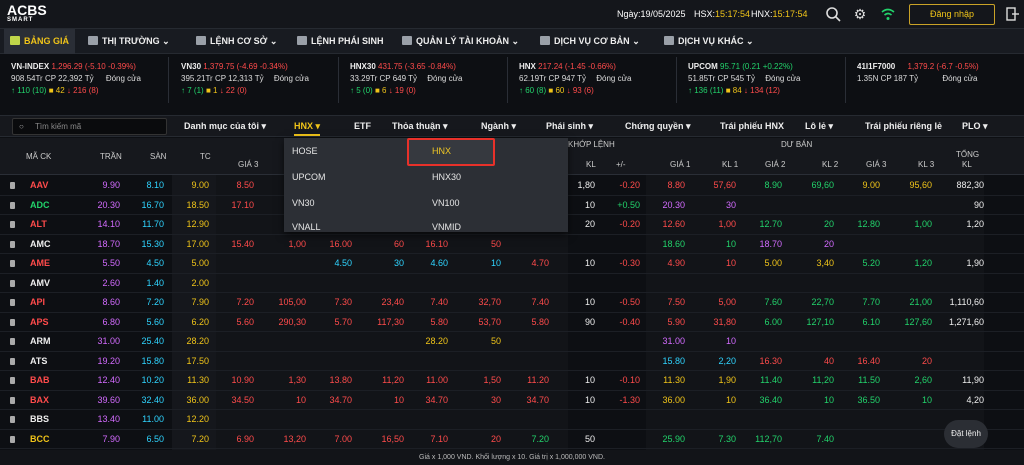 The width and height of the screenshot is (1024, 465). What do you see at coordinates (362, 126) in the screenshot?
I see `tab-etf: ETF` at bounding box center [362, 126].